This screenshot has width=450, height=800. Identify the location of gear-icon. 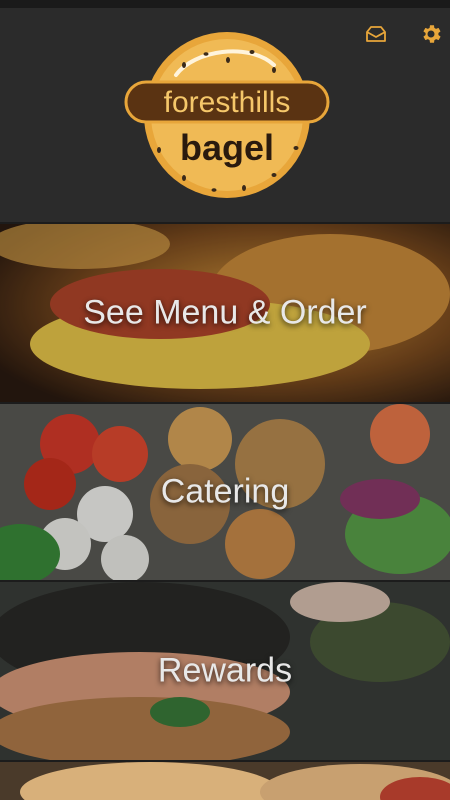
(431, 34).